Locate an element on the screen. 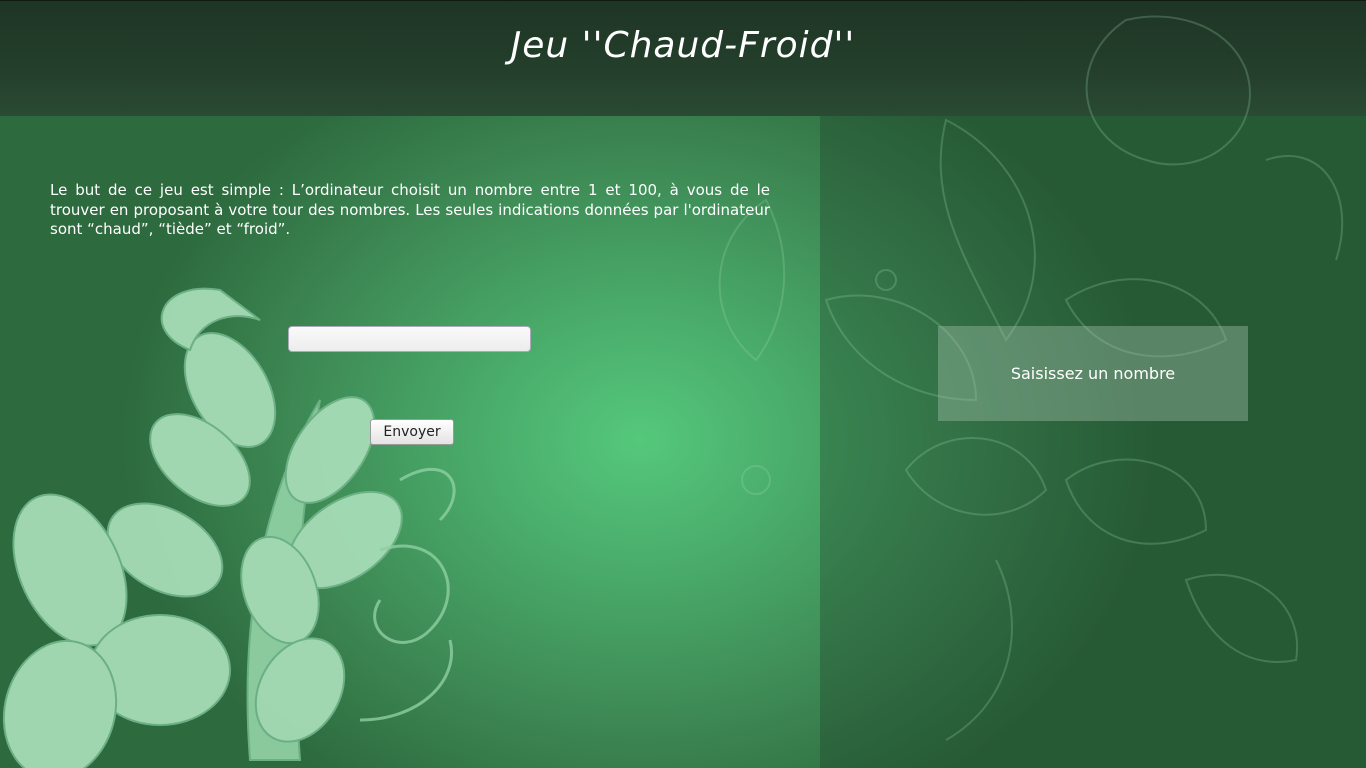  result-display: Saisissez un nombre is located at coordinates (1093, 373).